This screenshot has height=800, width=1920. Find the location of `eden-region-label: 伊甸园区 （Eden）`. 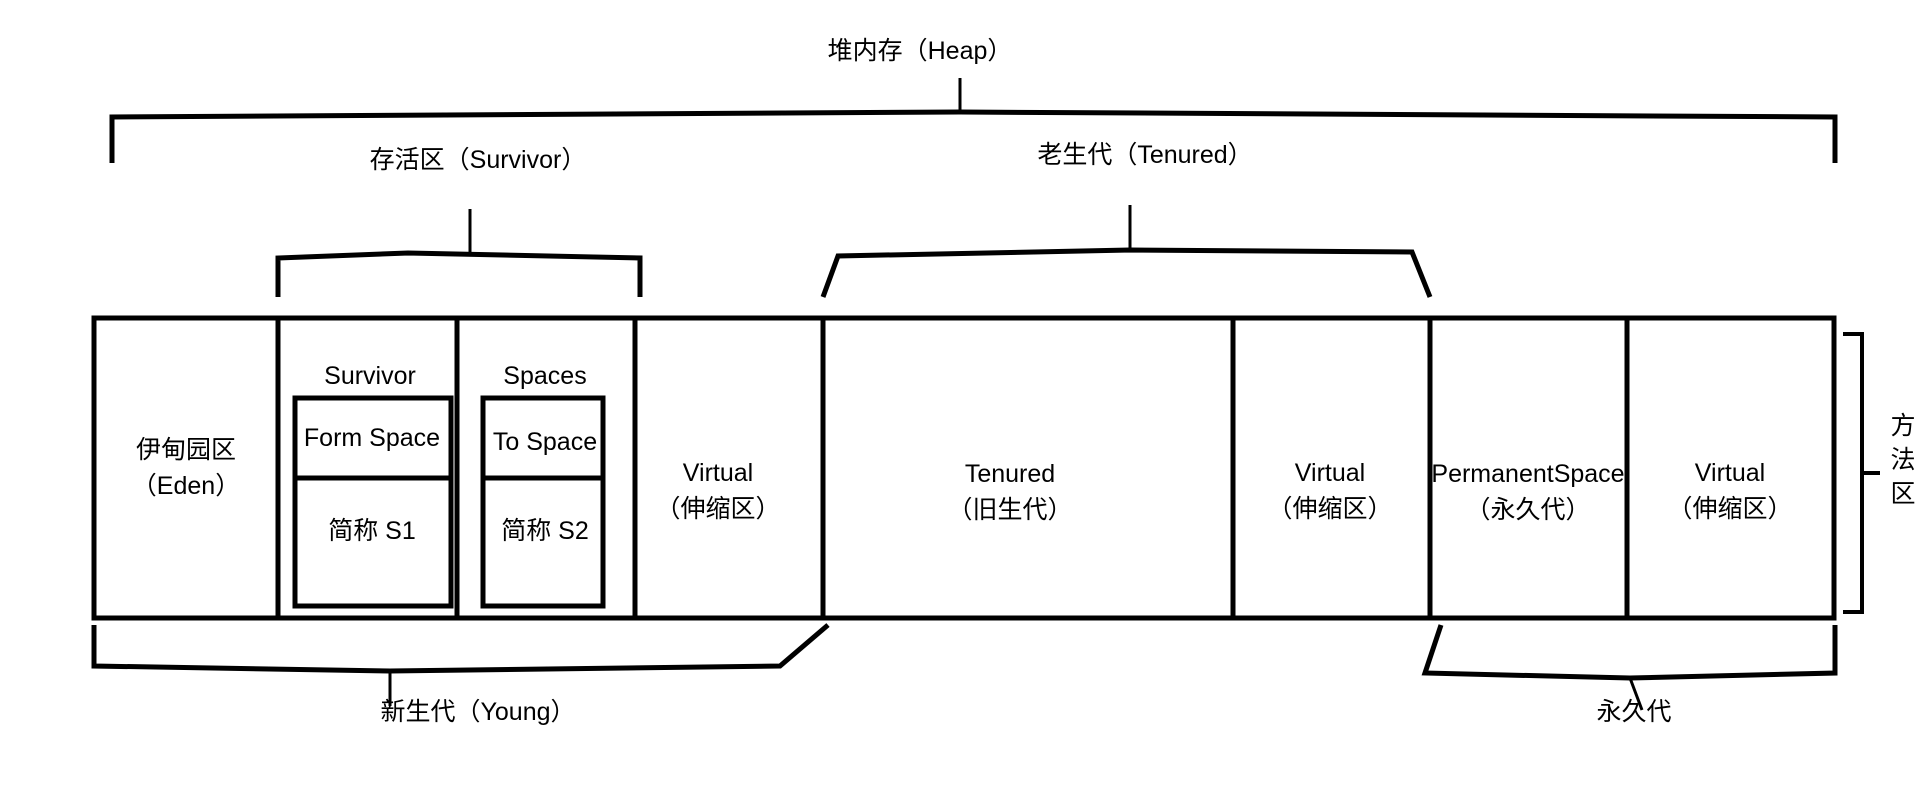

eden-region-label: 伊甸园区 （Eden） is located at coordinates (186, 468).